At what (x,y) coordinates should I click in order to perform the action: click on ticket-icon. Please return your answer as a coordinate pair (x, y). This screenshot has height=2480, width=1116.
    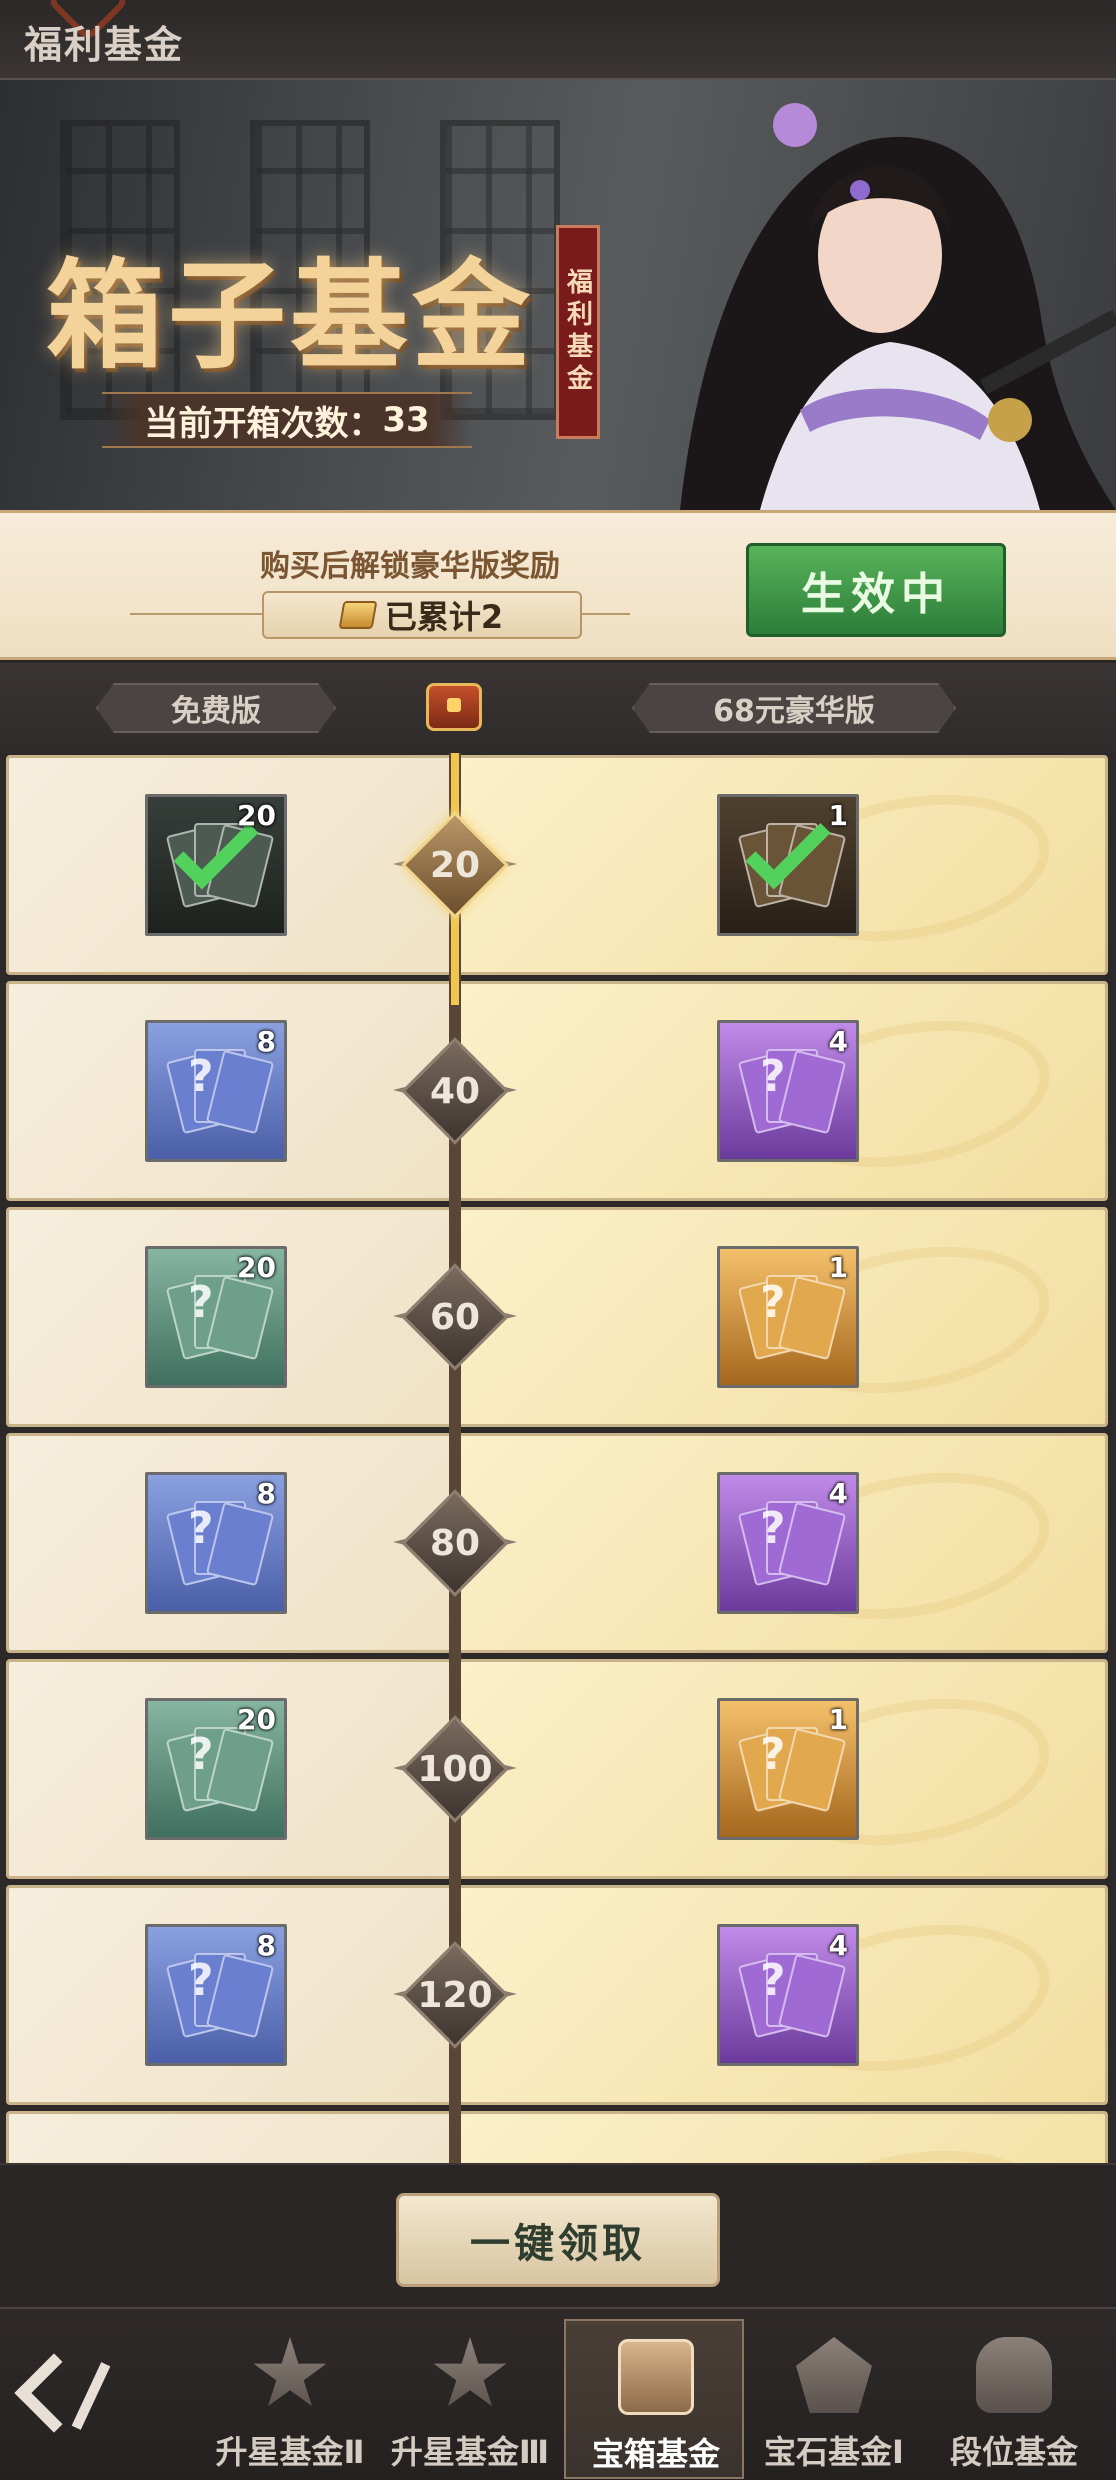
    Looking at the image, I should click on (358, 615).